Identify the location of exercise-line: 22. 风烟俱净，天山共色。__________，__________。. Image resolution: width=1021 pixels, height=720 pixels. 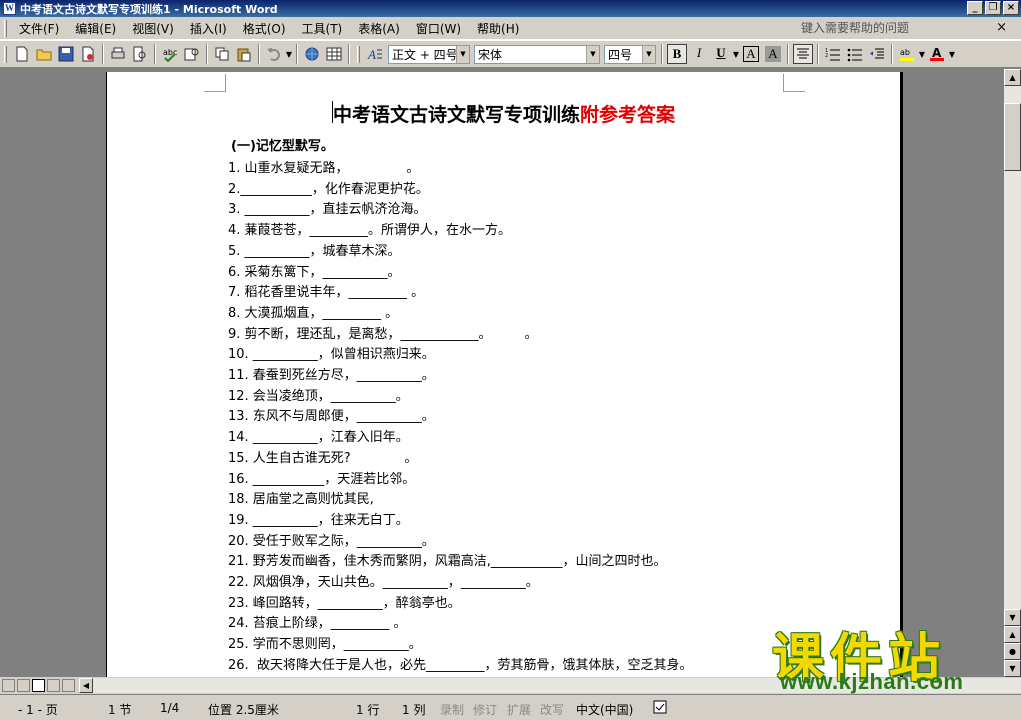
(383, 580).